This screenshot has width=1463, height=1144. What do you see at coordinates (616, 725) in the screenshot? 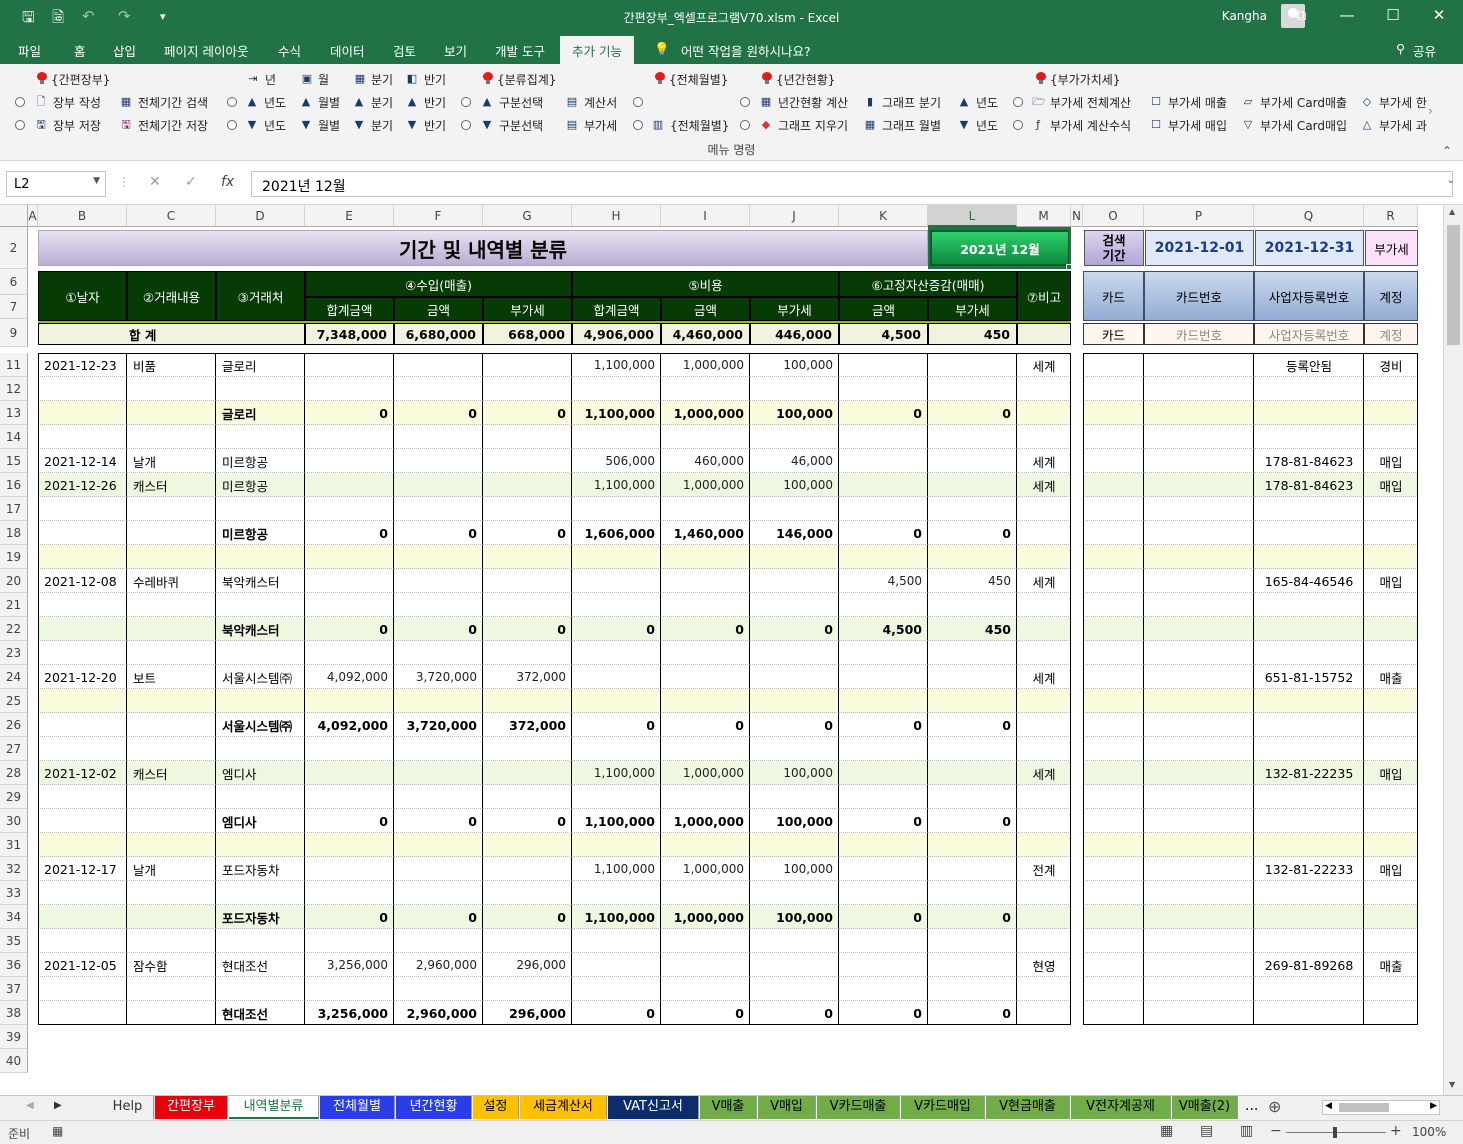
I see `subtotal-h: 0` at bounding box center [616, 725].